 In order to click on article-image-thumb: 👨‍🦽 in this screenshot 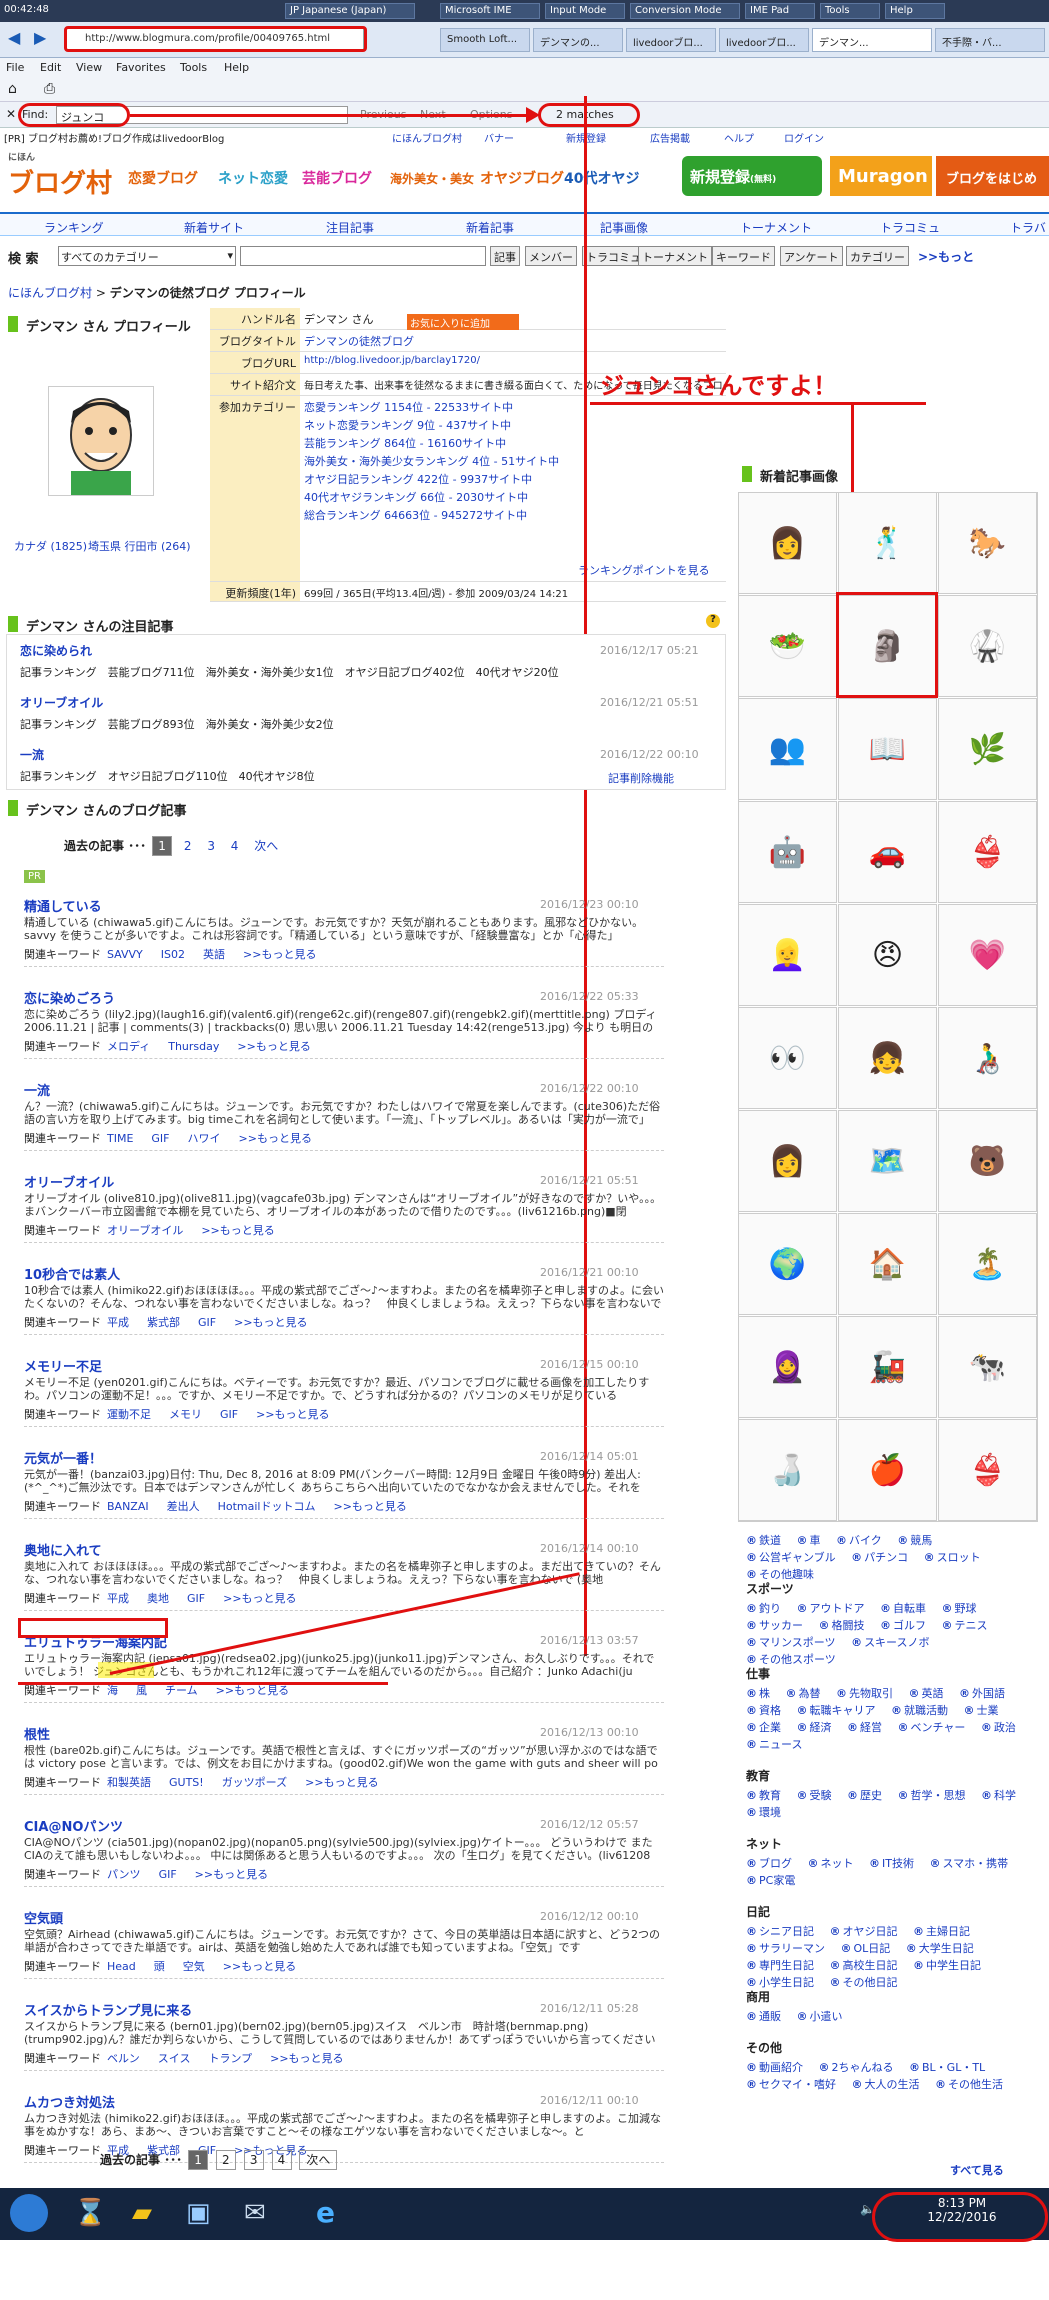, I will do `click(987, 1058)`.